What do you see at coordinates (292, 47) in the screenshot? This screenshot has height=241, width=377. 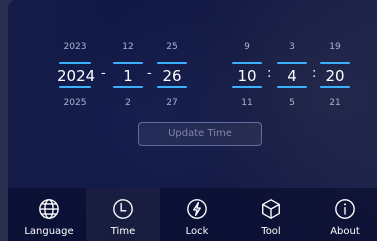 I see `minute-prev: 3` at bounding box center [292, 47].